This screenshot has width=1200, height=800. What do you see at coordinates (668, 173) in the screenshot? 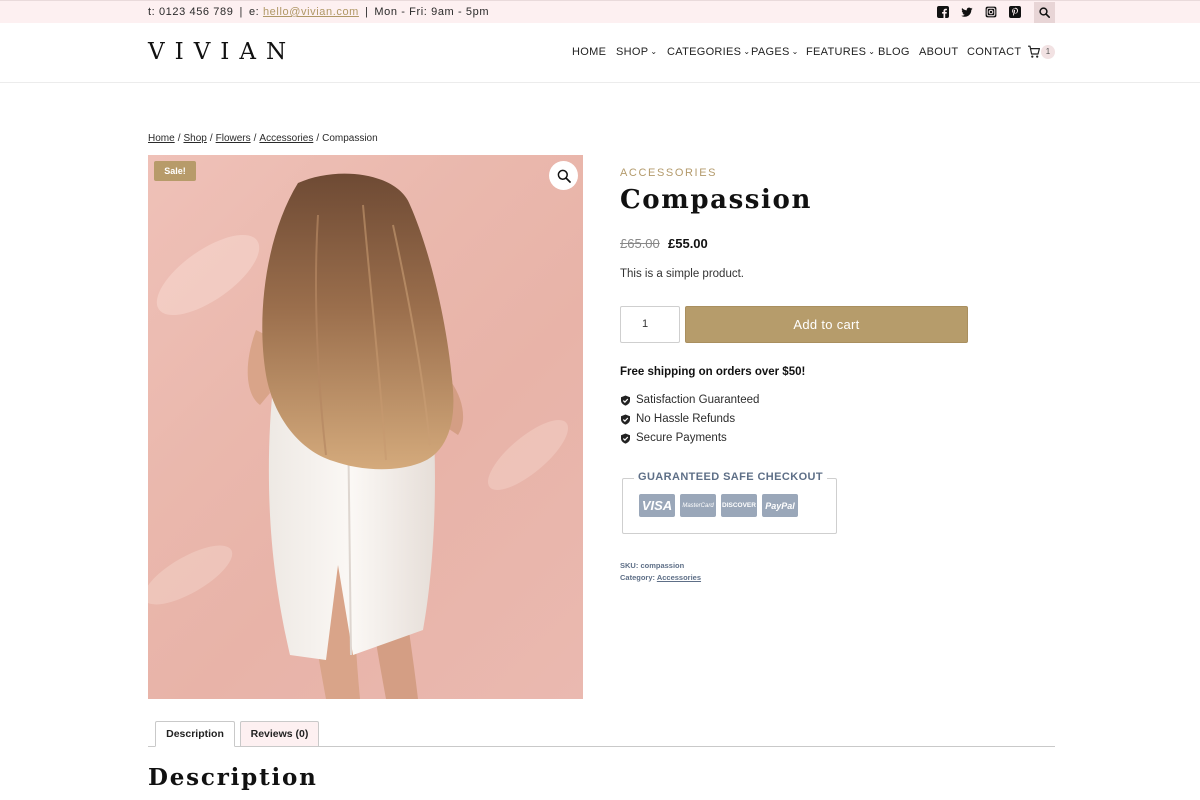
I see `product-category: ACCESSORIES` at bounding box center [668, 173].